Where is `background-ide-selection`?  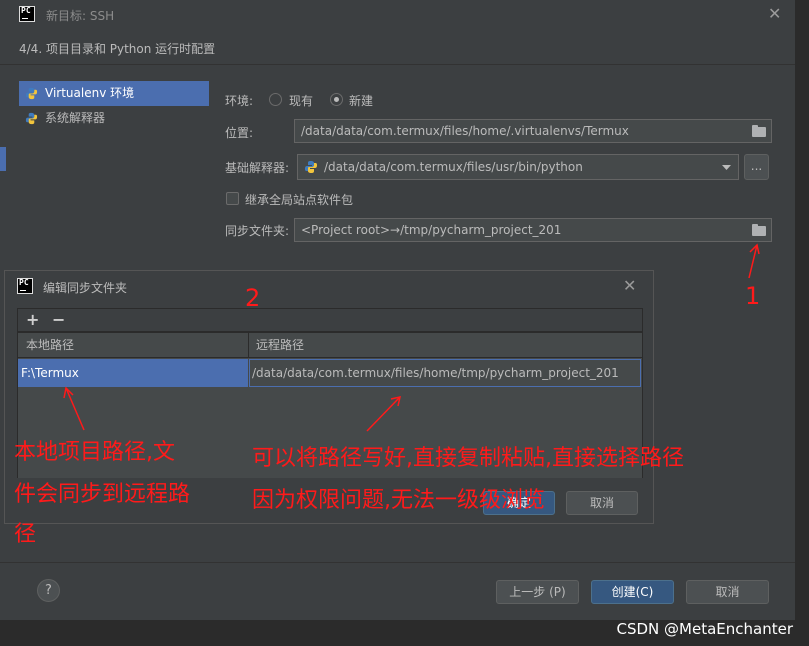 background-ide-selection is located at coordinates (3, 159).